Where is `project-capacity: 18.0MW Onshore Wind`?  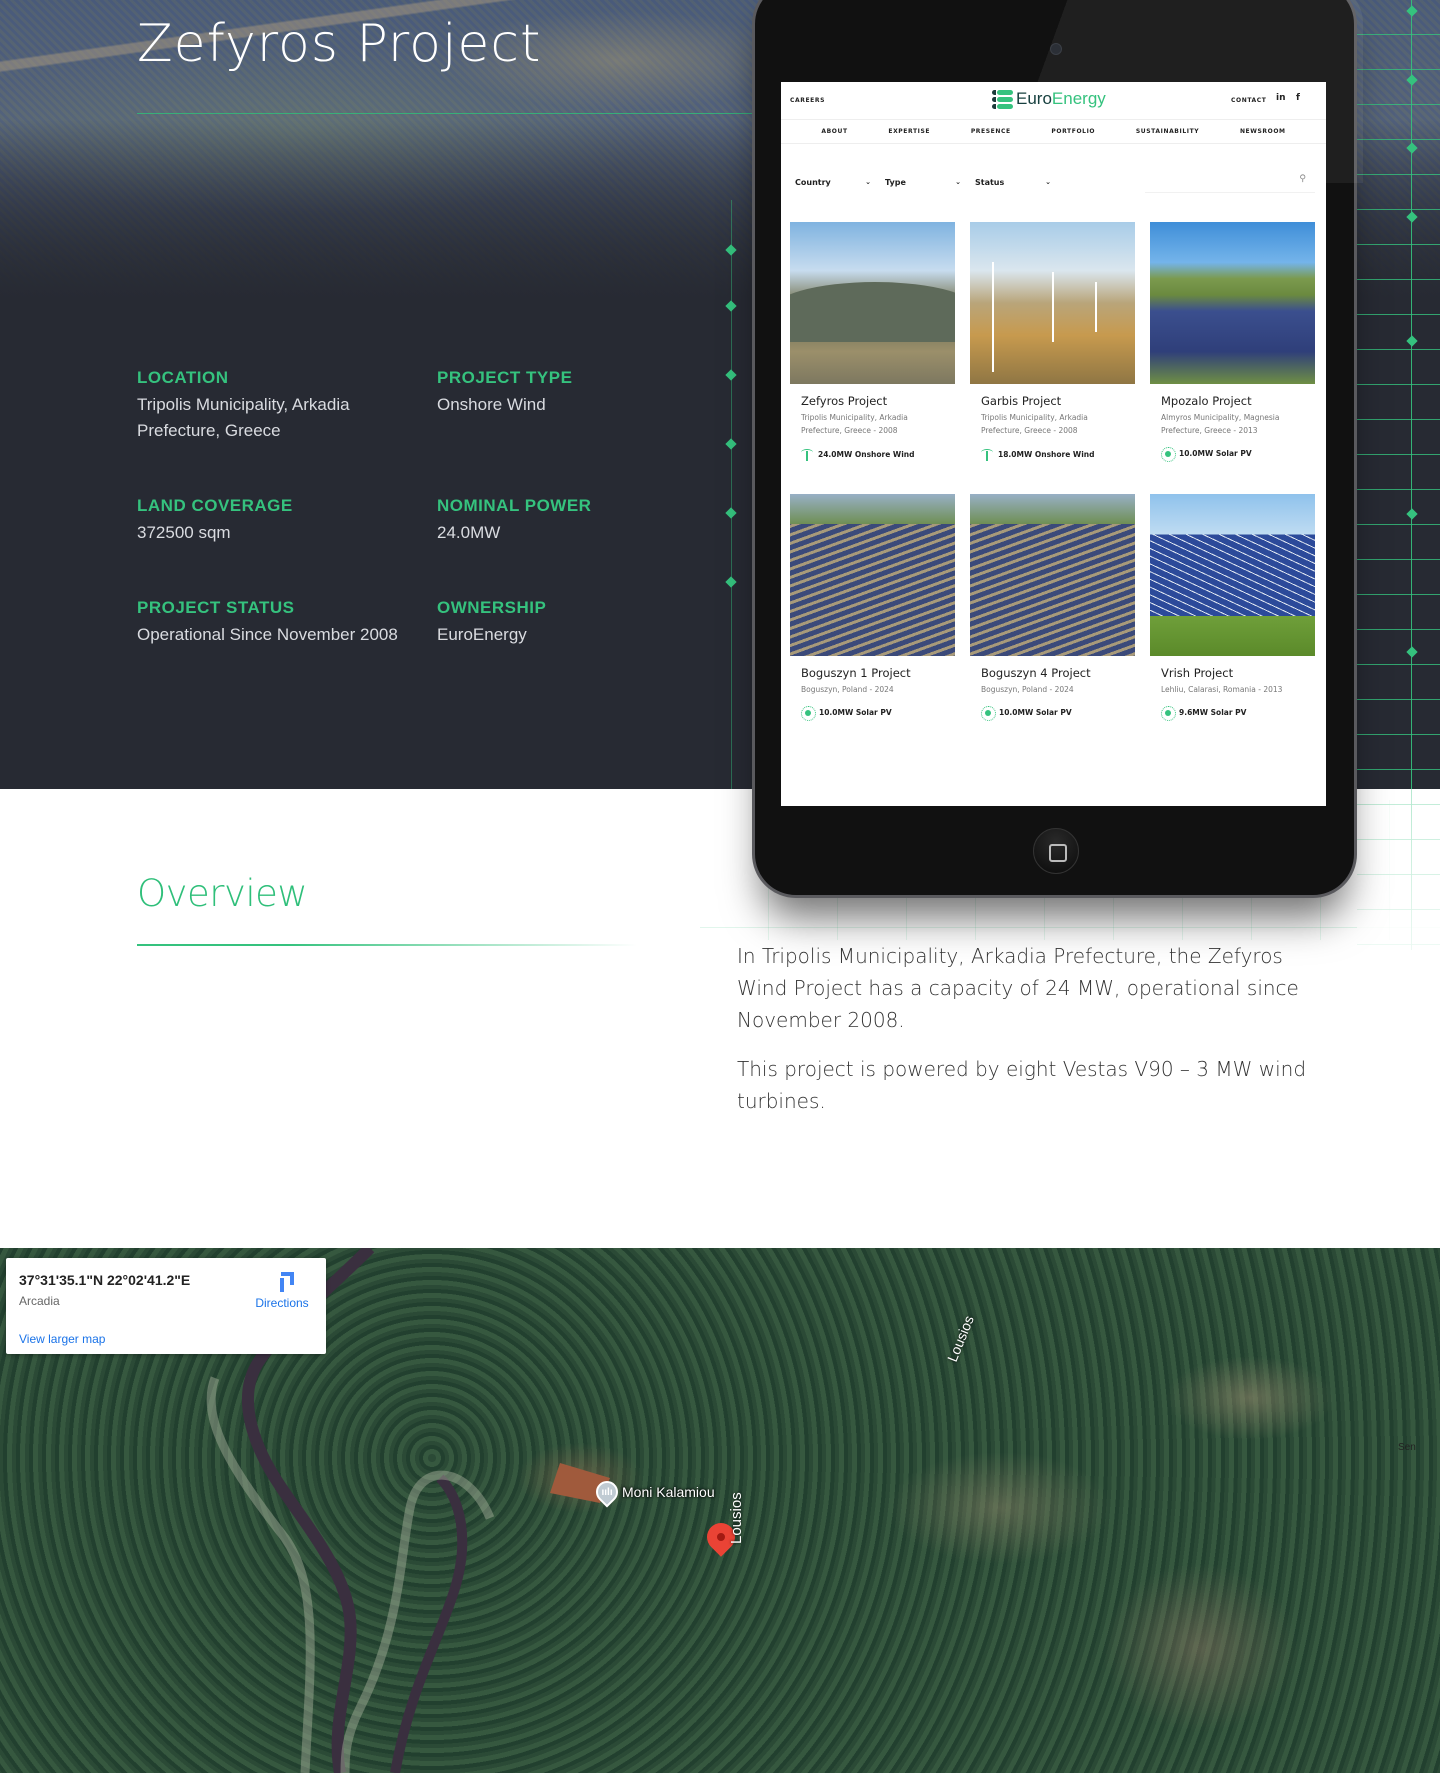 project-capacity: 18.0MW Onshore Wind is located at coordinates (1058, 454).